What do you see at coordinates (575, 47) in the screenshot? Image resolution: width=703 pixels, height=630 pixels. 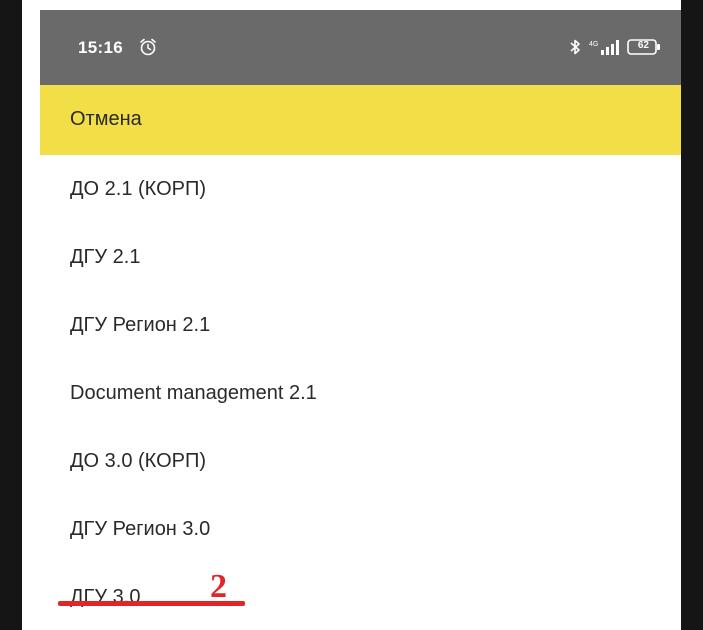 I see `bluetooth-icon` at bounding box center [575, 47].